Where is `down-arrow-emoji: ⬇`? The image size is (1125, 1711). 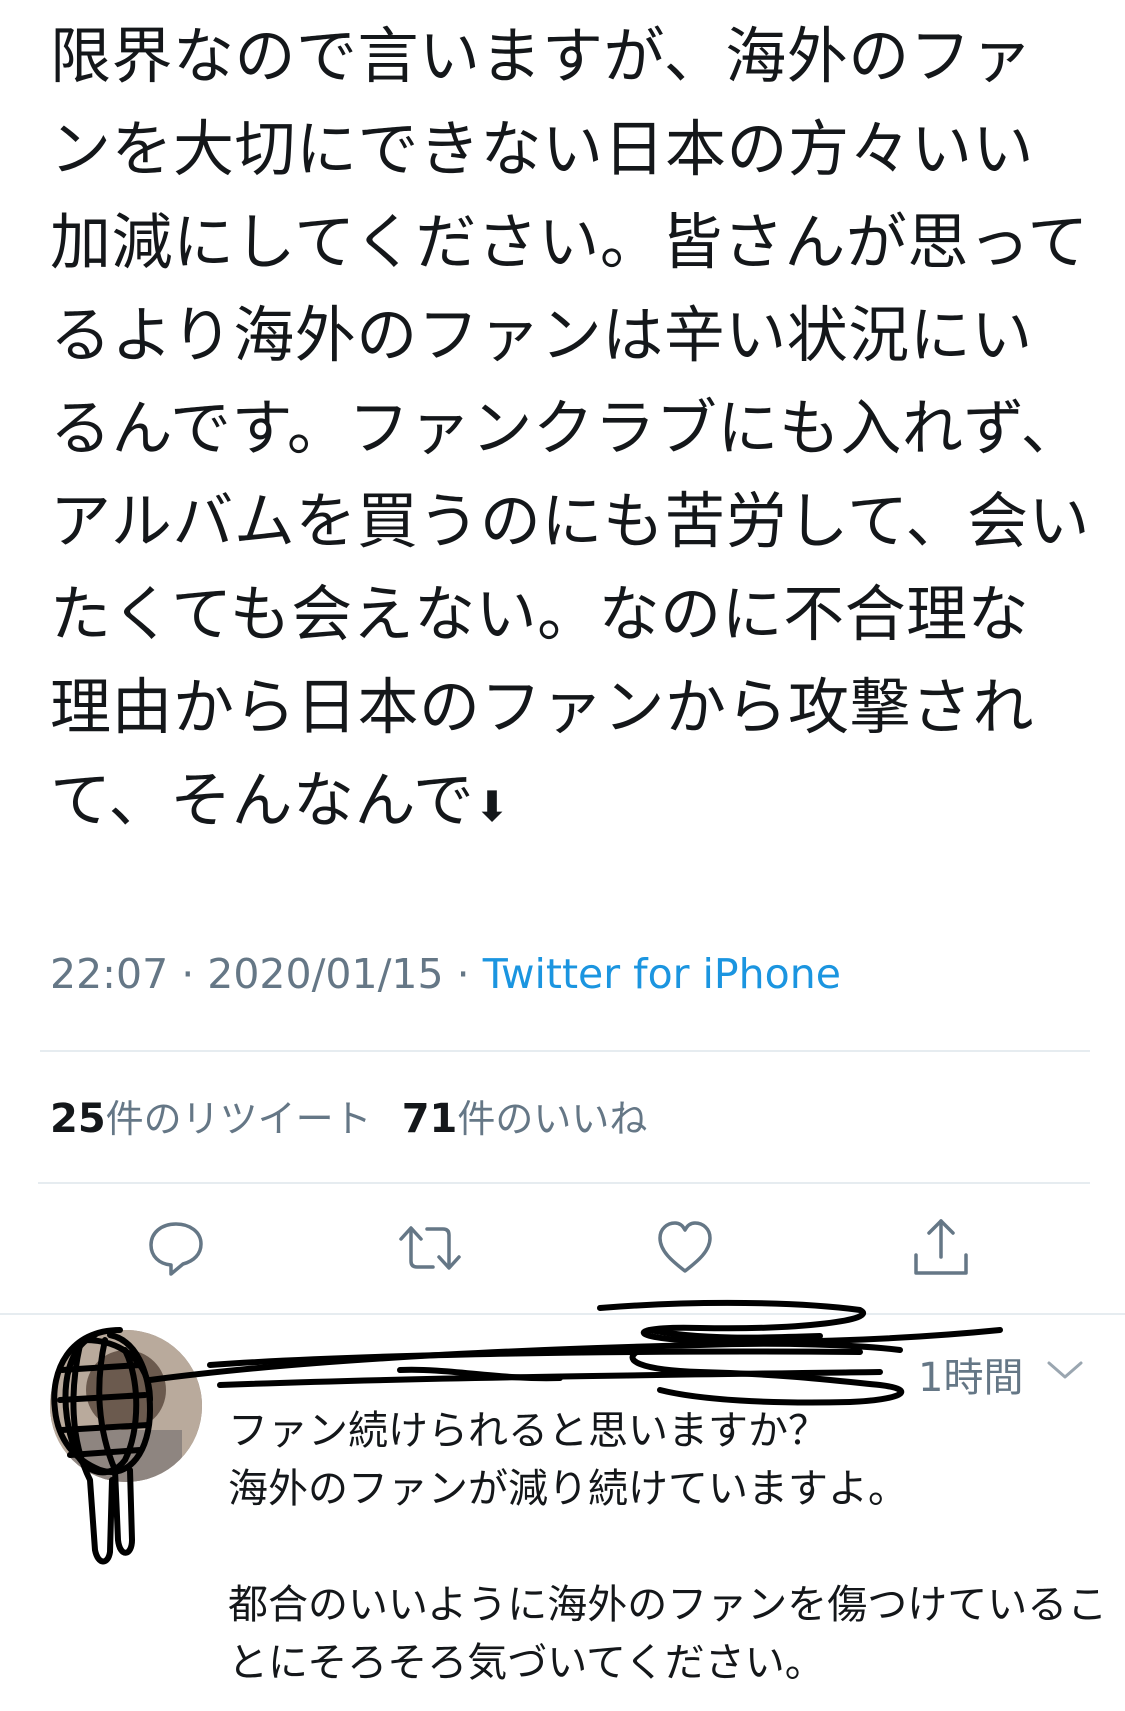 down-arrow-emoji: ⬇ is located at coordinates (492, 806).